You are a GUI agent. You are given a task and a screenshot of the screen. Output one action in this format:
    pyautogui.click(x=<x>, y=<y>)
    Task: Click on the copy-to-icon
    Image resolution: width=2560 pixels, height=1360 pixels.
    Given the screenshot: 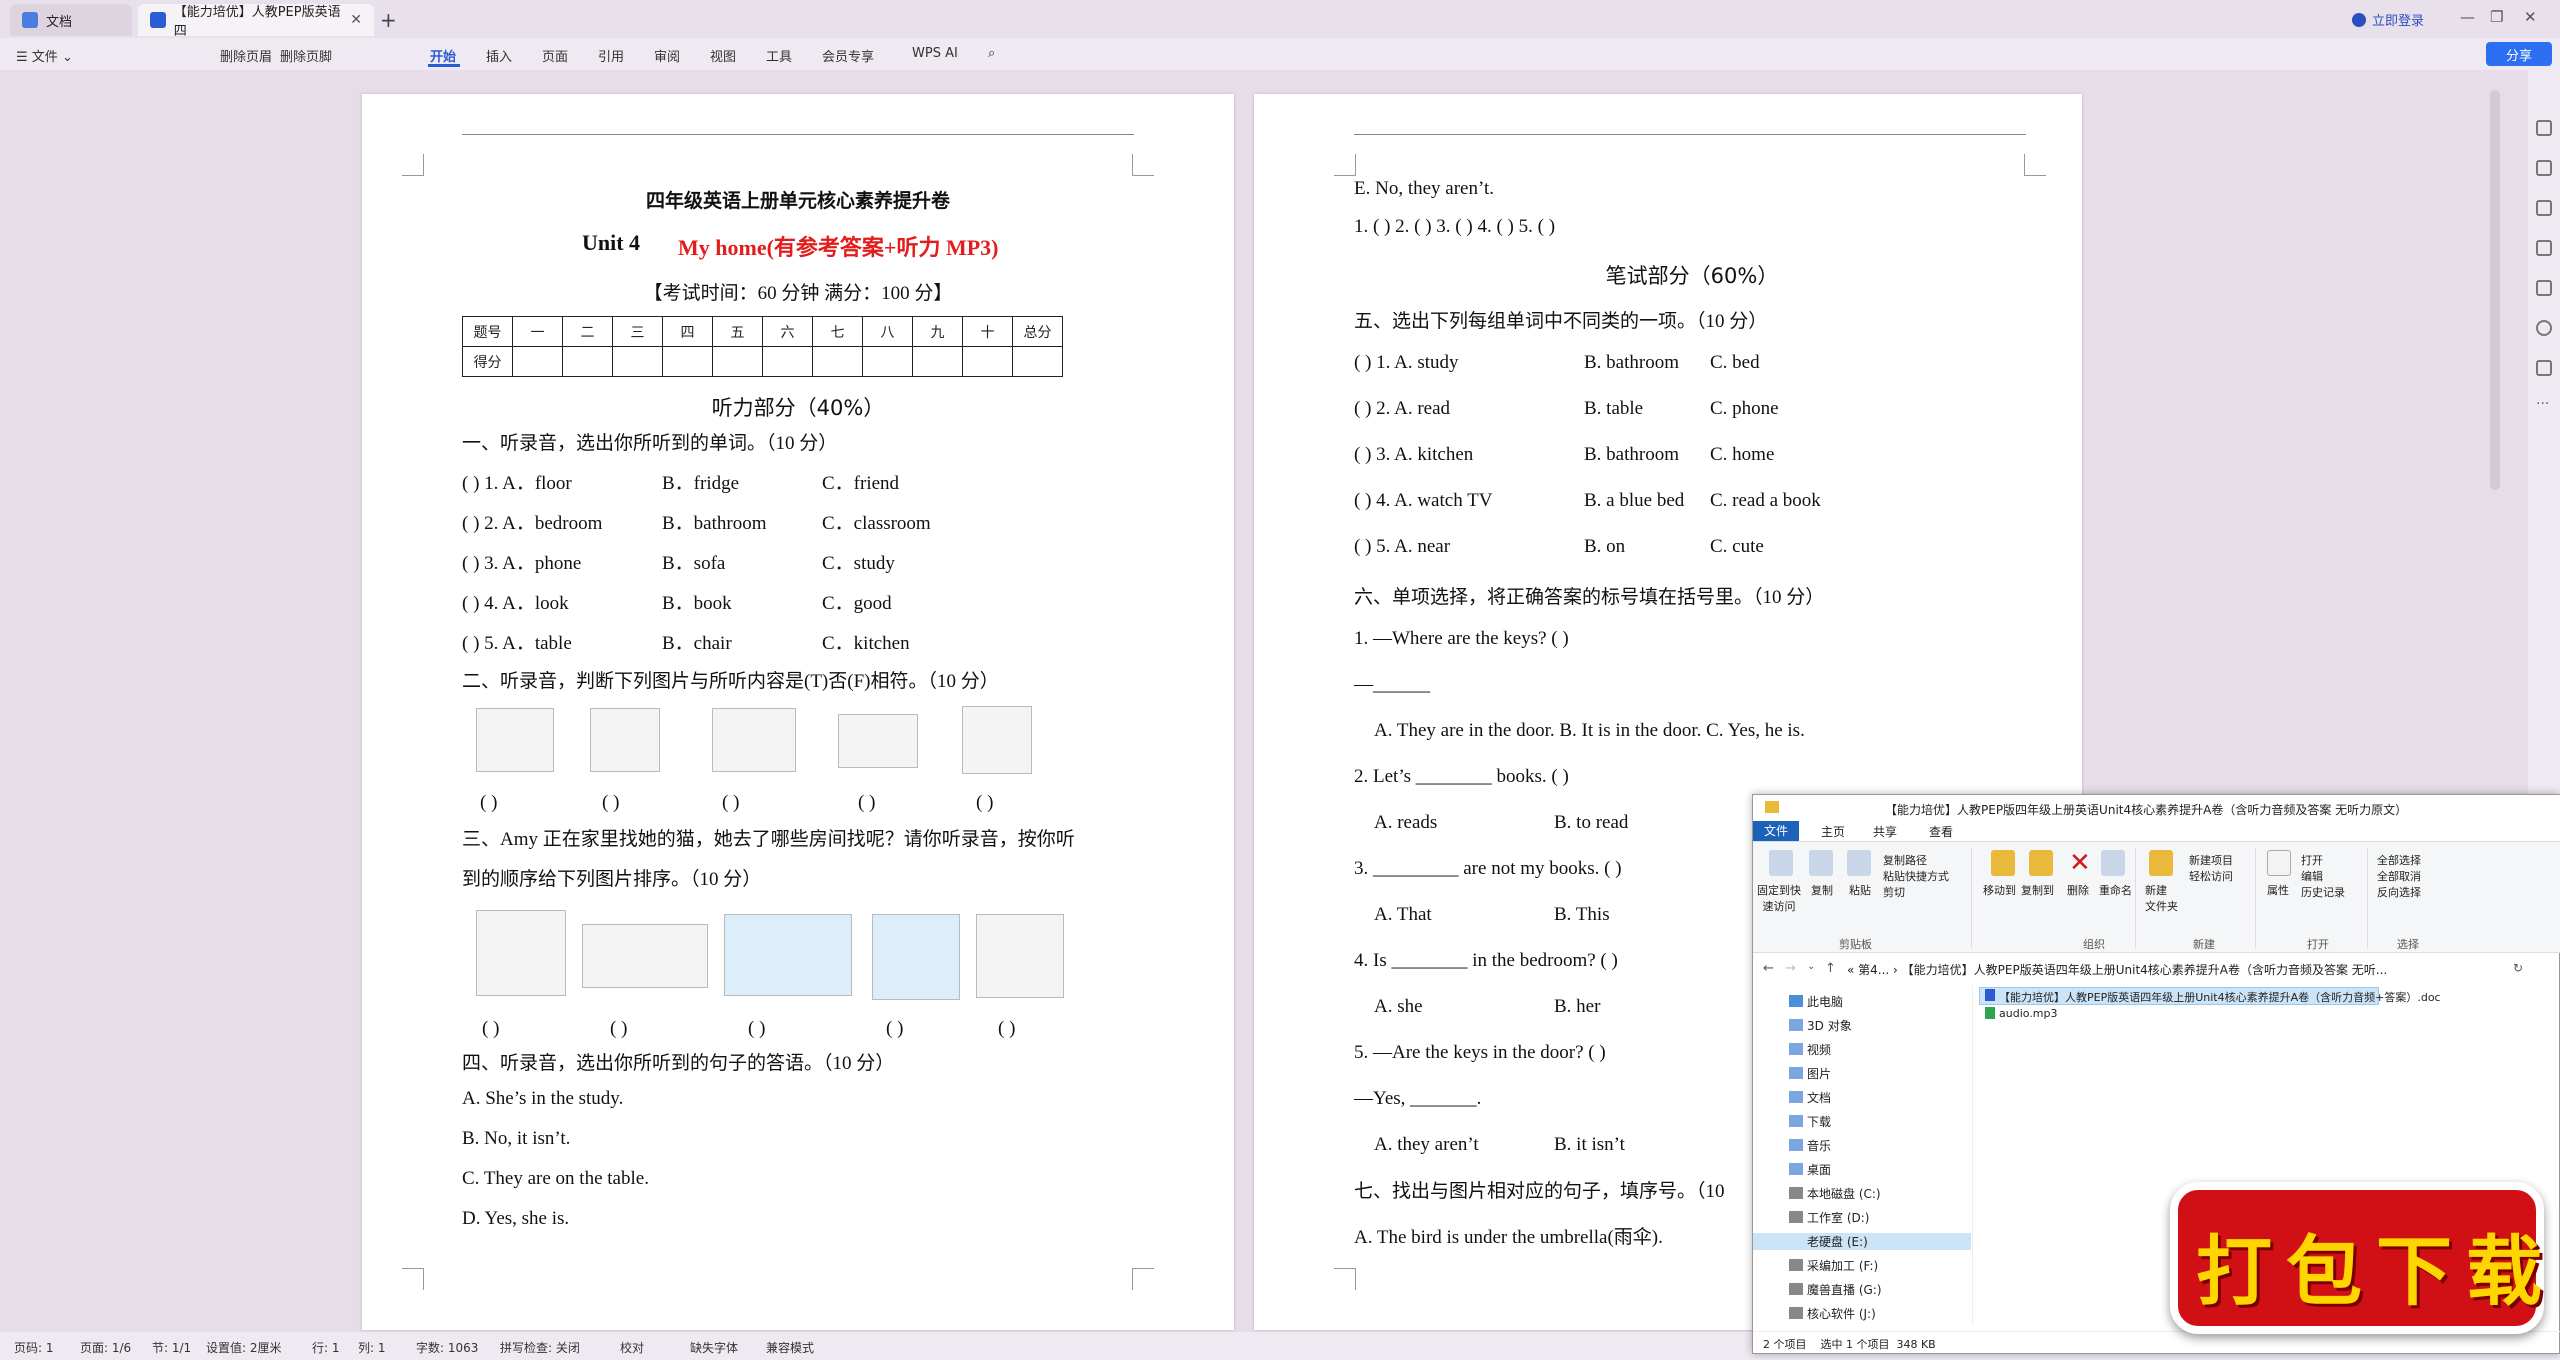 What is the action you would take?
    pyautogui.click(x=2041, y=863)
    